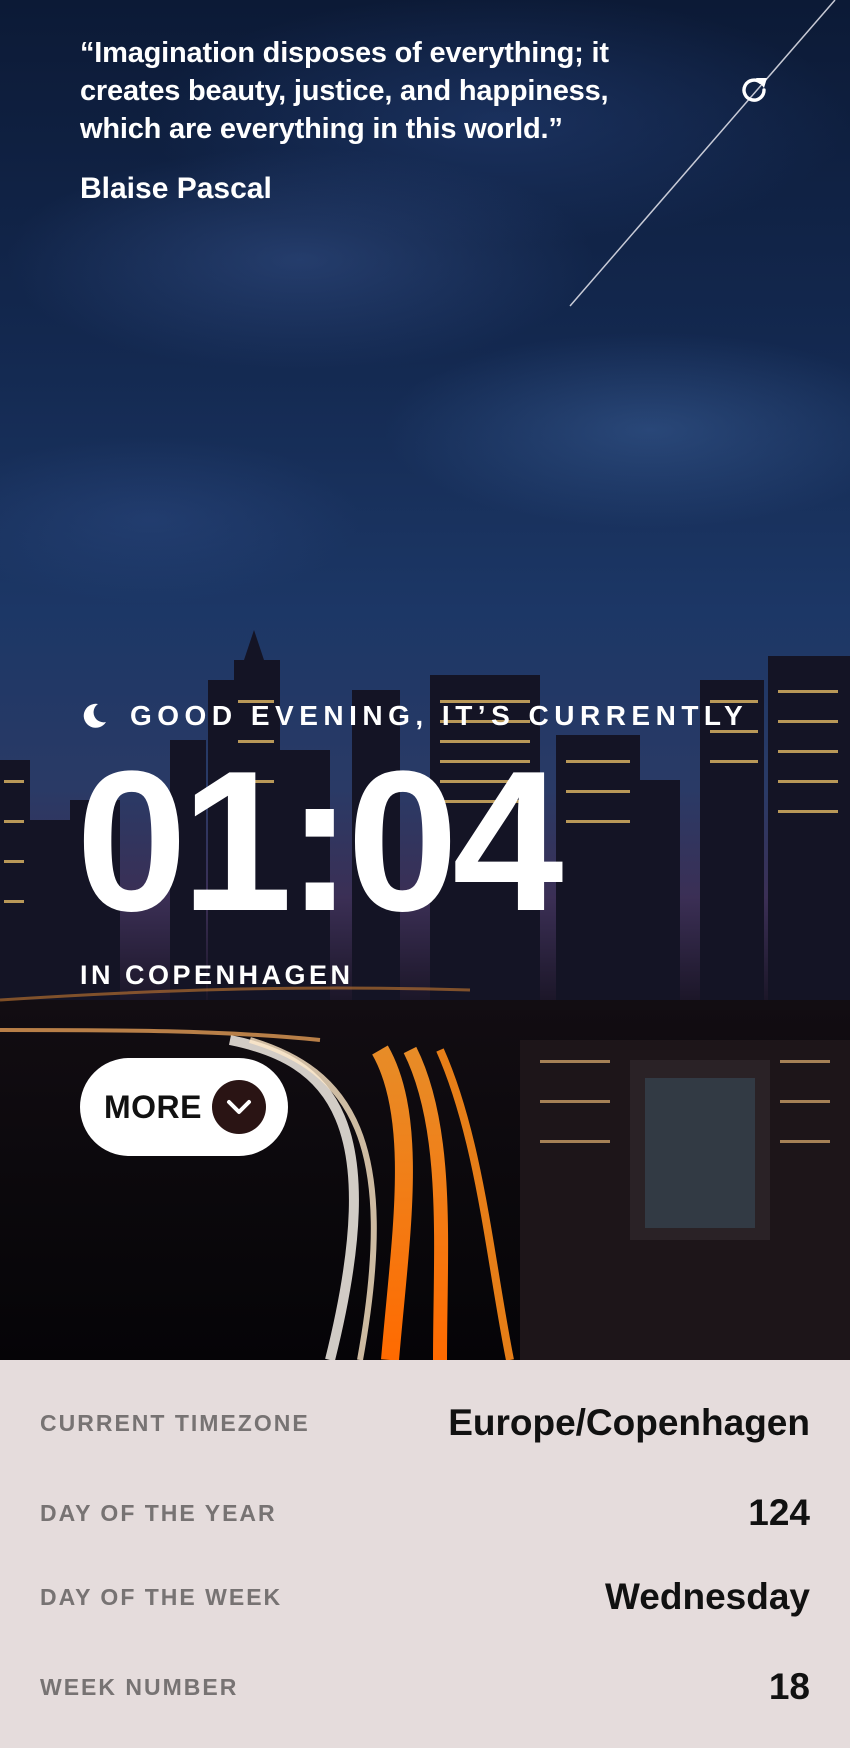 This screenshot has width=850, height=1748. Describe the element at coordinates (239, 1107) in the screenshot. I see `chevron-down-icon` at that location.